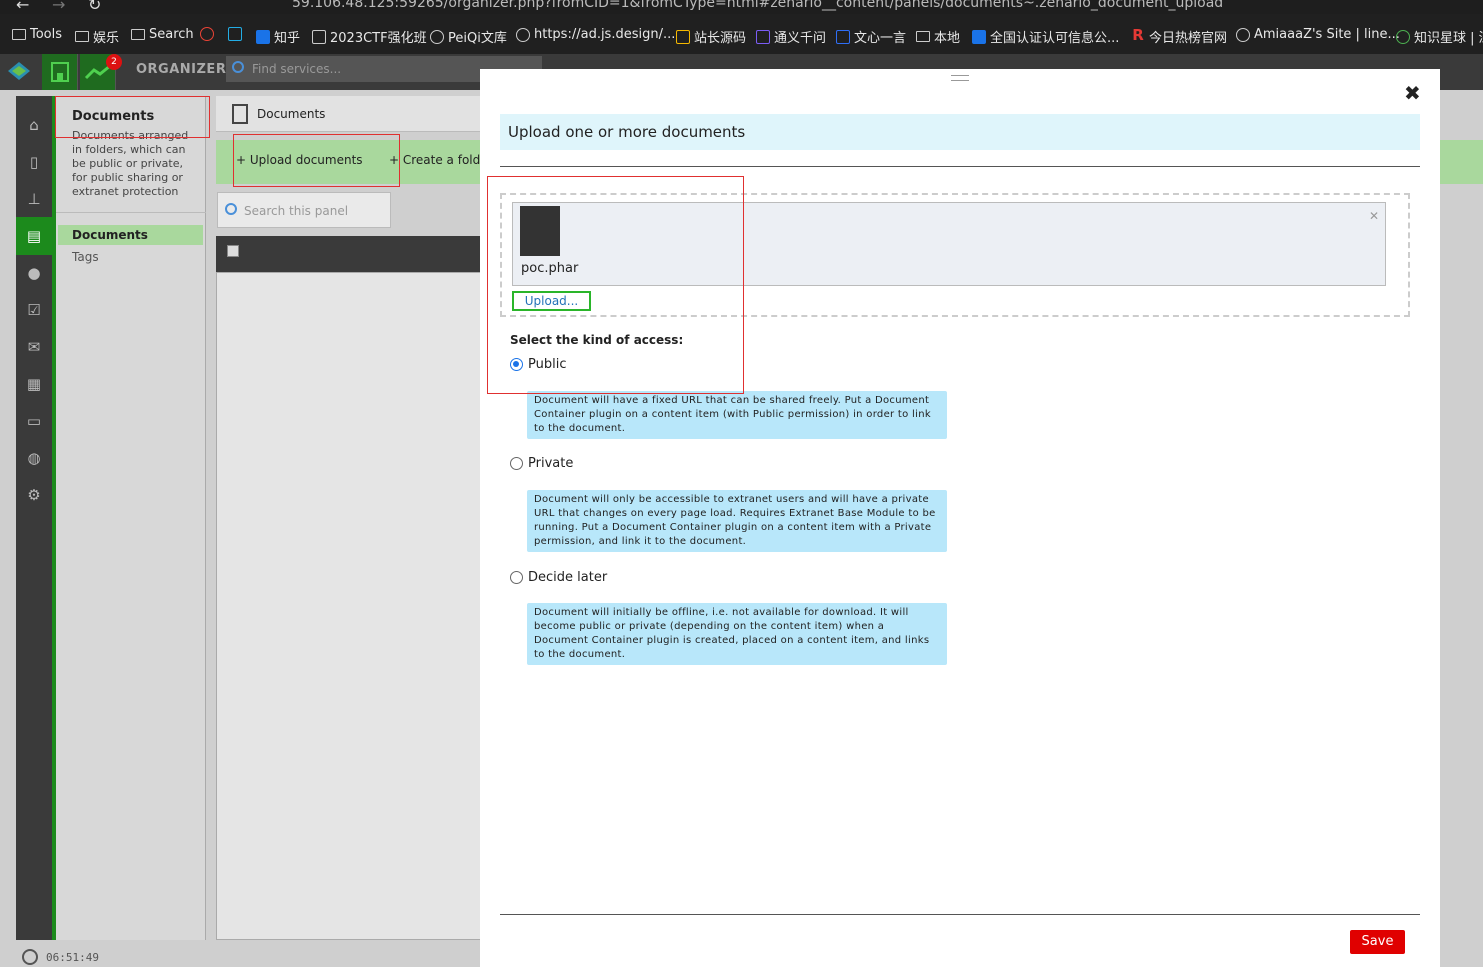  I want to click on bookmark-entertainment: 娱乐, so click(97, 36).